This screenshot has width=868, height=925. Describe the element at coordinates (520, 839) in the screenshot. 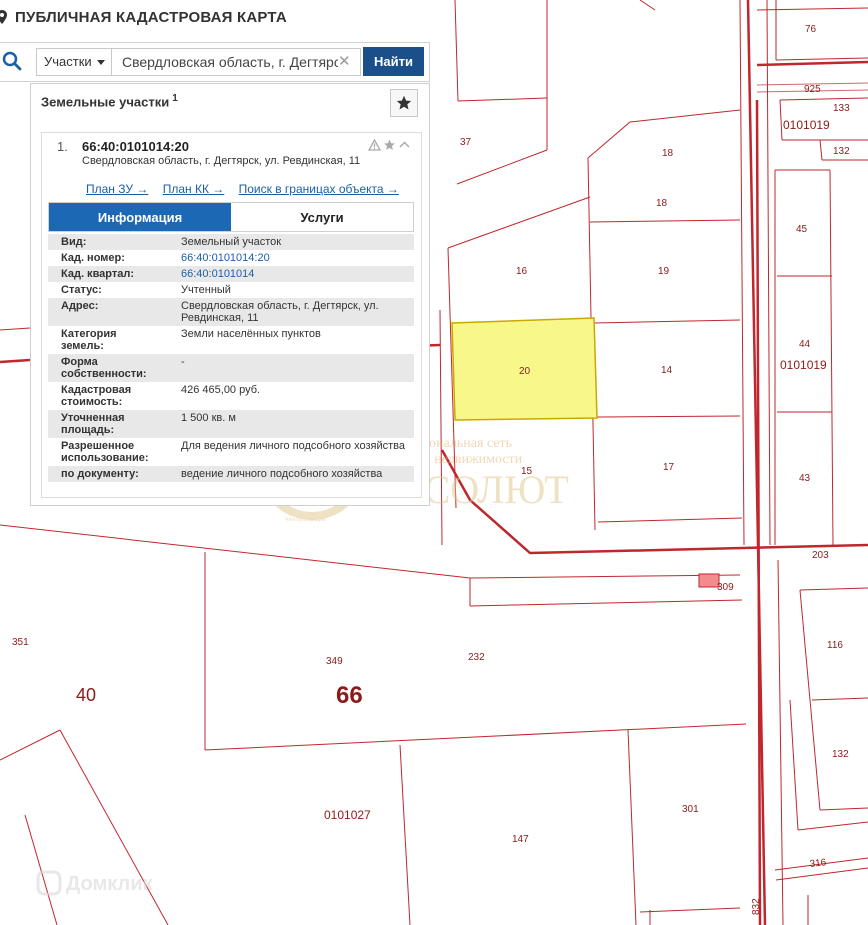

I see `label-147: 147` at that location.